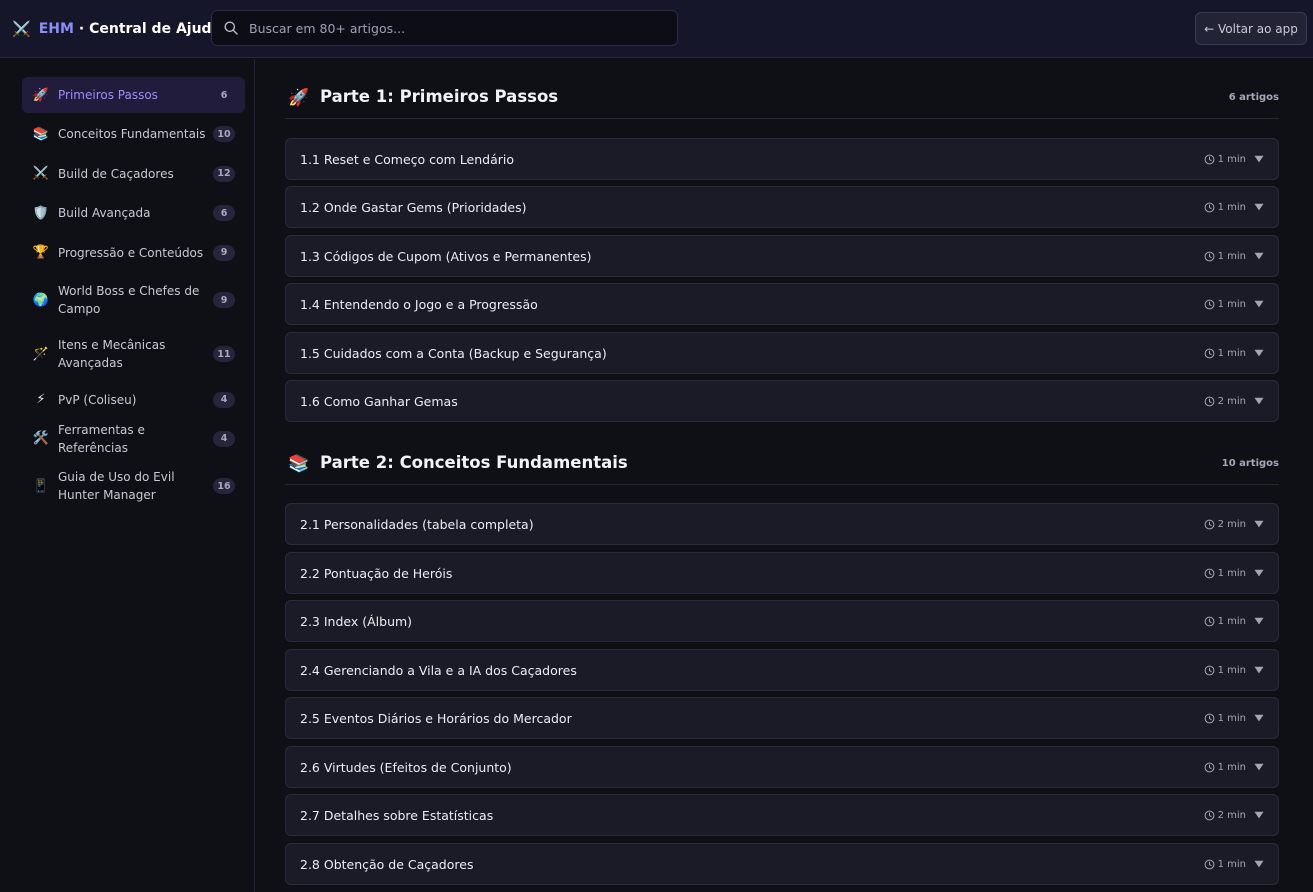 The height and width of the screenshot is (892, 1313). I want to click on sidebar-item-label: World Boss e Chefes de Campo, so click(129, 300).